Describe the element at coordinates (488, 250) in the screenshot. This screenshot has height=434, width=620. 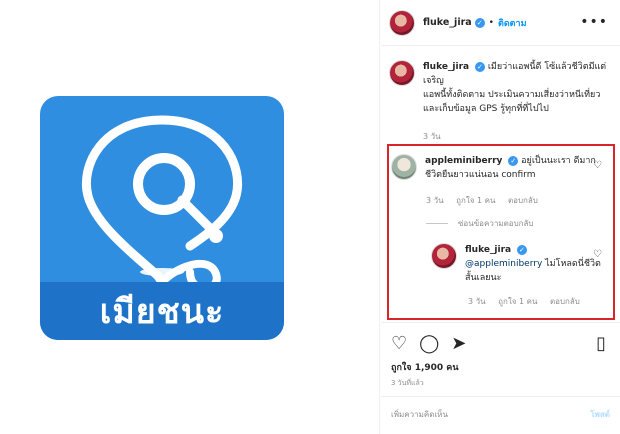
I see `reply-username: fluke_jira` at that location.